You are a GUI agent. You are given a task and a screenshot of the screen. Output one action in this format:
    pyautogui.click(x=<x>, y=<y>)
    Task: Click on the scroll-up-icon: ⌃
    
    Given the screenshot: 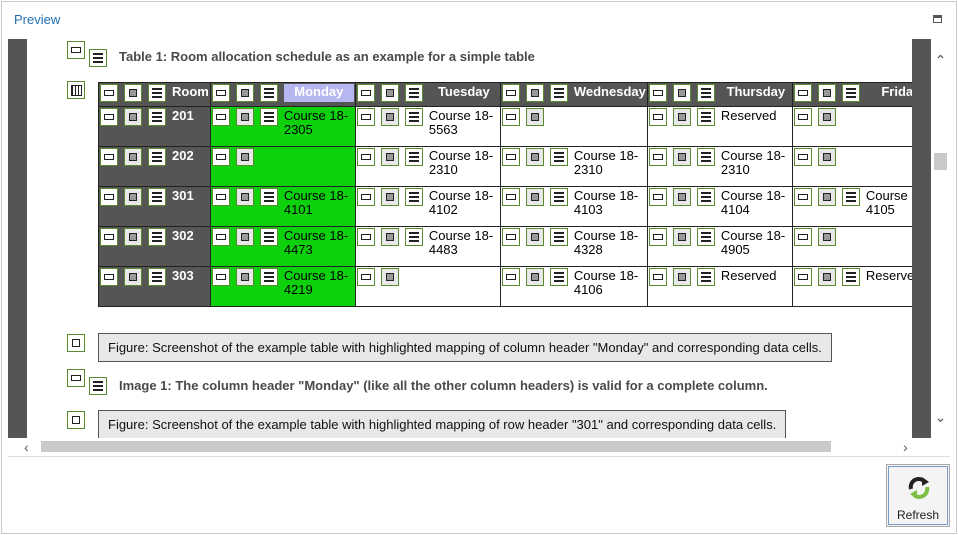 What is the action you would take?
    pyautogui.click(x=940, y=60)
    